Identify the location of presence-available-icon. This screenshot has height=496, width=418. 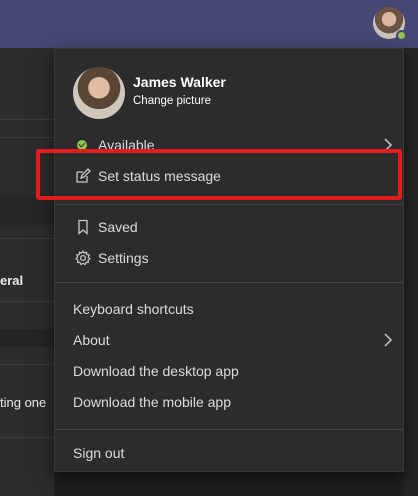
(401, 35).